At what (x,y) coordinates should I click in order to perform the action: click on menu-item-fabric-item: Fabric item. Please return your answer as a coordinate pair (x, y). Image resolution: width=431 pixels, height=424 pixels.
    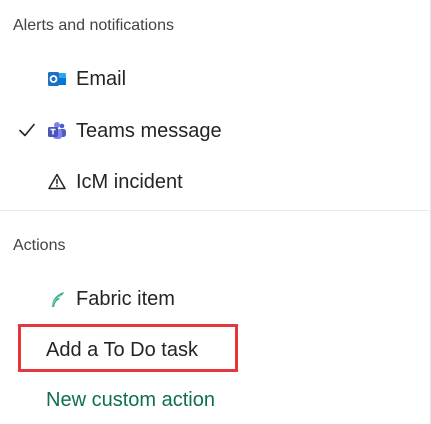
    Looking at the image, I should click on (110, 299).